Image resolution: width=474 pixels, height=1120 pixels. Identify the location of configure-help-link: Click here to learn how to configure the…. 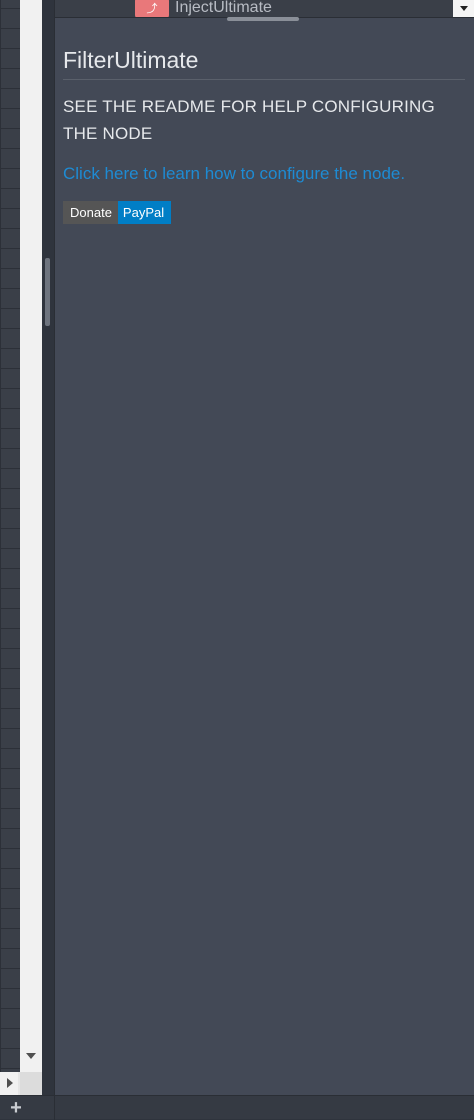
(264, 174).